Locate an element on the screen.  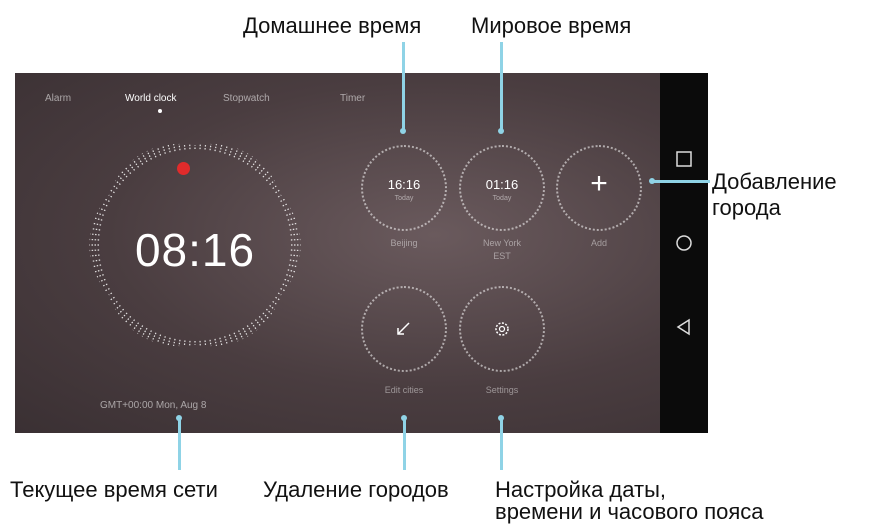
connector-settings-dot is located at coordinates (501, 418).